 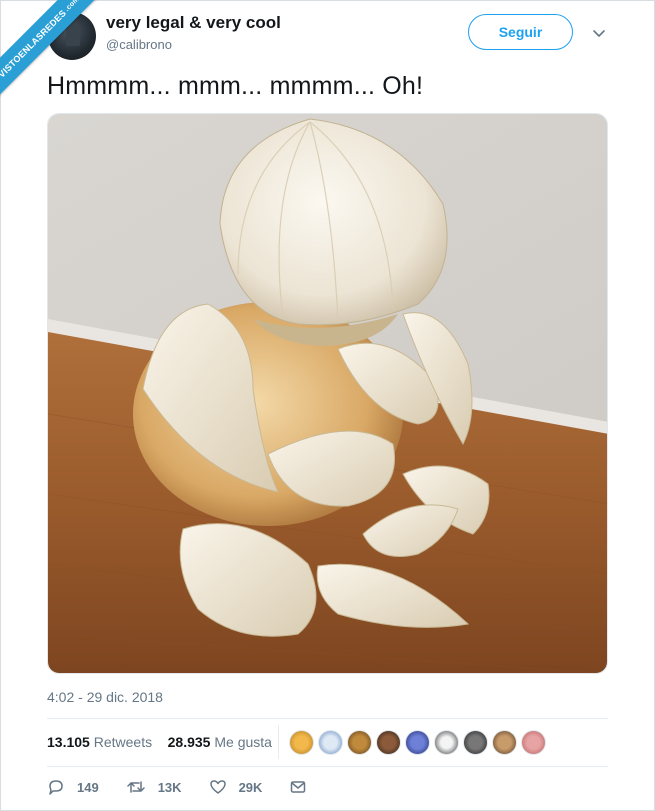 I want to click on reply-icon, so click(x=56, y=787).